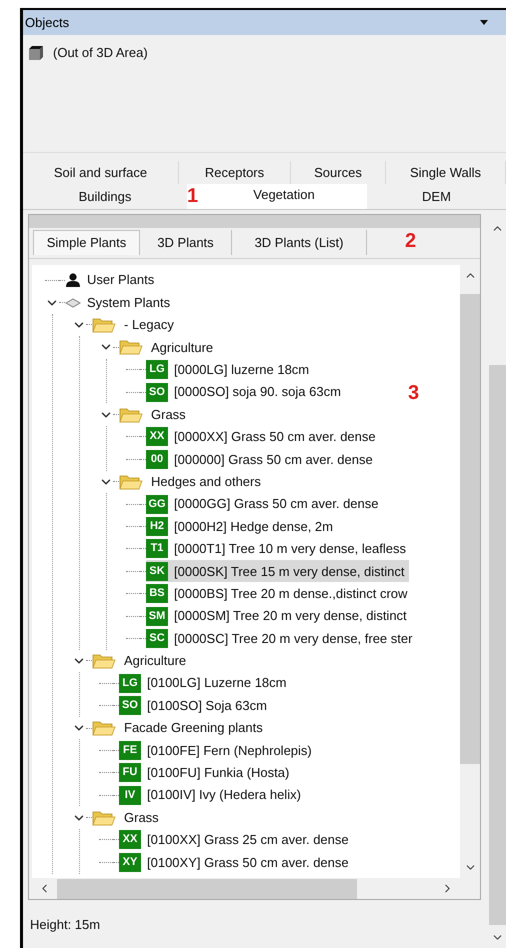 The image size is (506, 948). What do you see at coordinates (212, 795) in the screenshot?
I see `tree-item: IV [0100IV] Ivy (Hedera helix)` at bounding box center [212, 795].